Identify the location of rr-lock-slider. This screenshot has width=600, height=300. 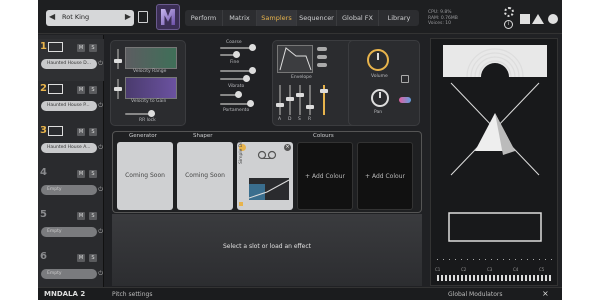
(140, 113).